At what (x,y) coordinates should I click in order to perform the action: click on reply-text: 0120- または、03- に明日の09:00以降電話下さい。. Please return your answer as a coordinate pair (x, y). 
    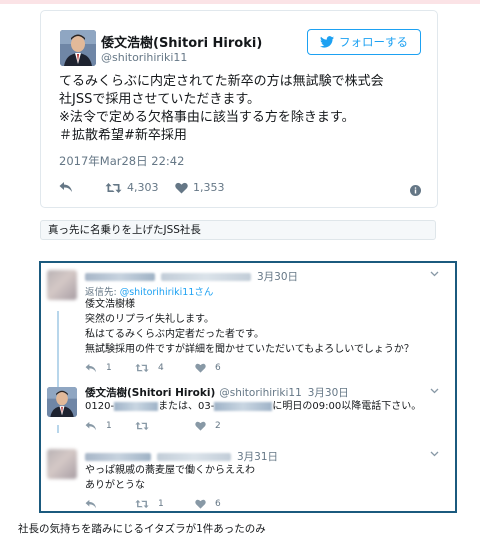
    Looking at the image, I should click on (253, 406).